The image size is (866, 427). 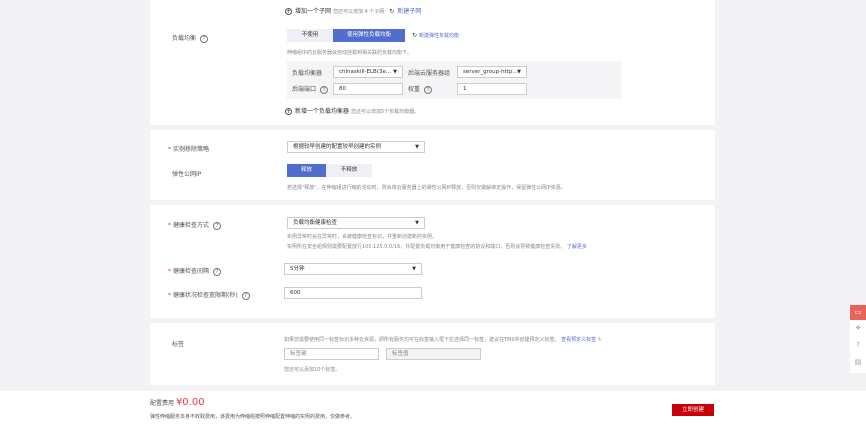 What do you see at coordinates (350, 53) in the screenshot?
I see `lb-hint: 伸缩组中的云服务器会自动挂载到相关联的负载均衡下。` at bounding box center [350, 53].